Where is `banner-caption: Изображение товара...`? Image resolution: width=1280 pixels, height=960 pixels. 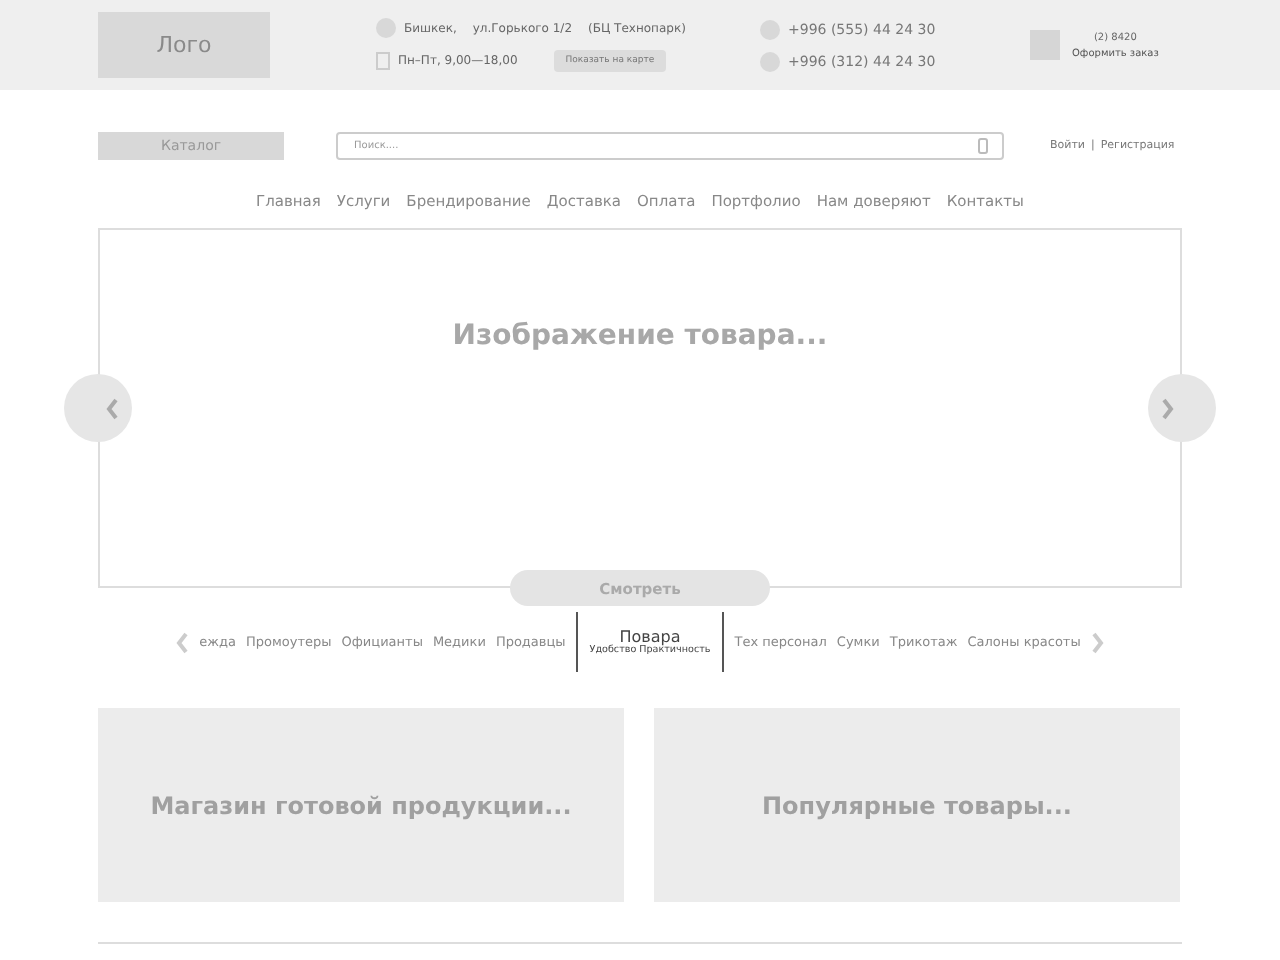 banner-caption: Изображение товара... is located at coordinates (640, 338).